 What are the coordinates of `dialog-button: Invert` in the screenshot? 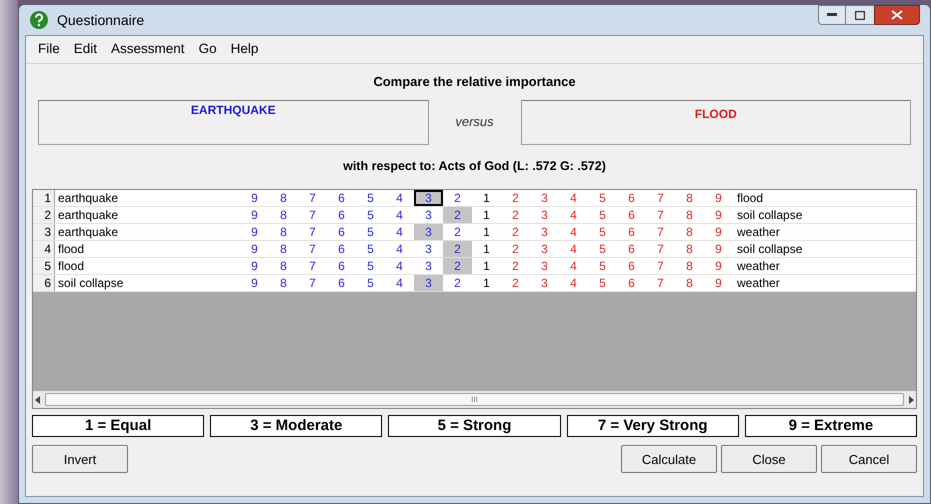 It's located at (80, 459).